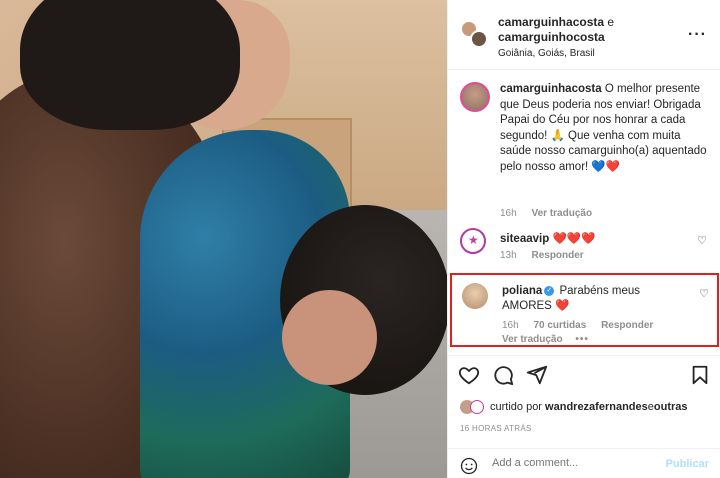 This screenshot has width=720, height=478. Describe the element at coordinates (508, 213) in the screenshot. I see `caption-time: 16h` at that location.